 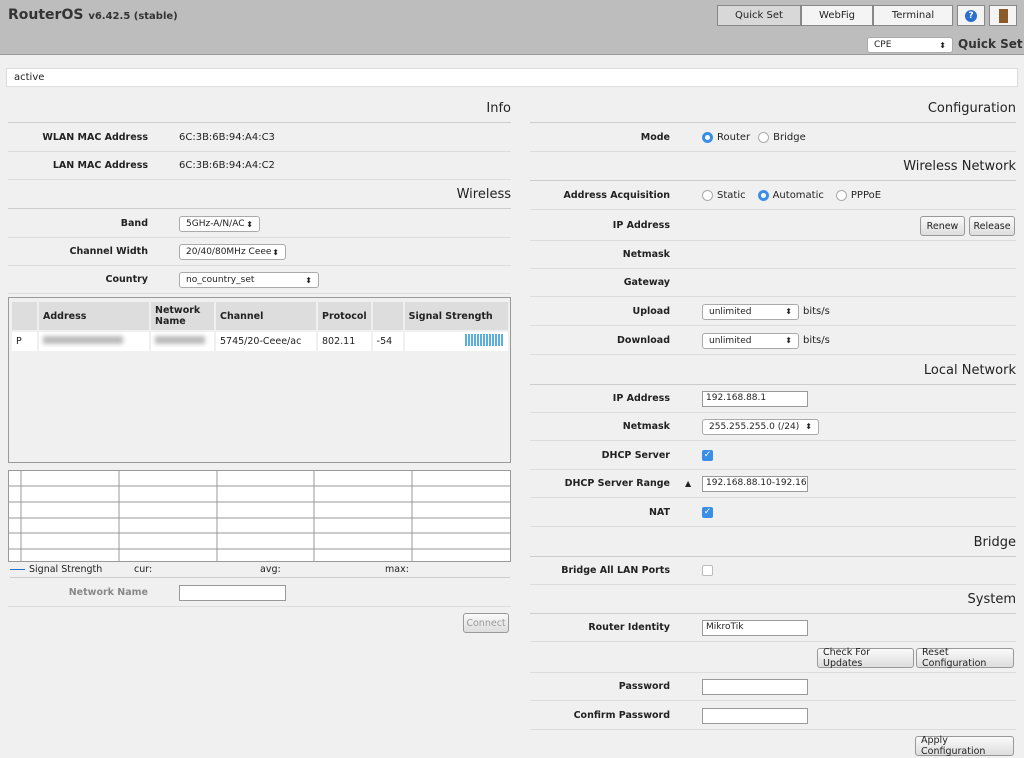 I want to click on label: Mode, so click(x=655, y=137).